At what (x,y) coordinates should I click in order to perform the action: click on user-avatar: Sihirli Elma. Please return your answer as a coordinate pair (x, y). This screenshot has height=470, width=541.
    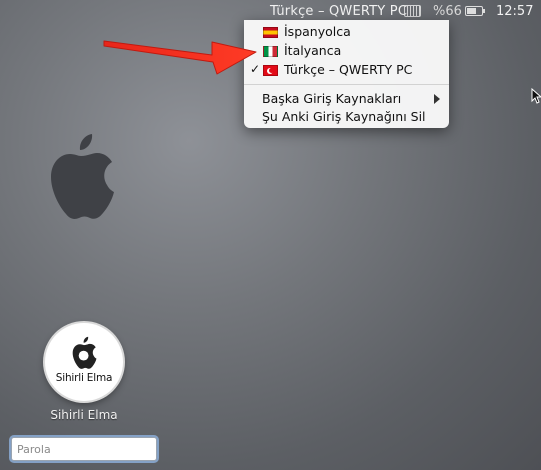
    Looking at the image, I should click on (84, 362).